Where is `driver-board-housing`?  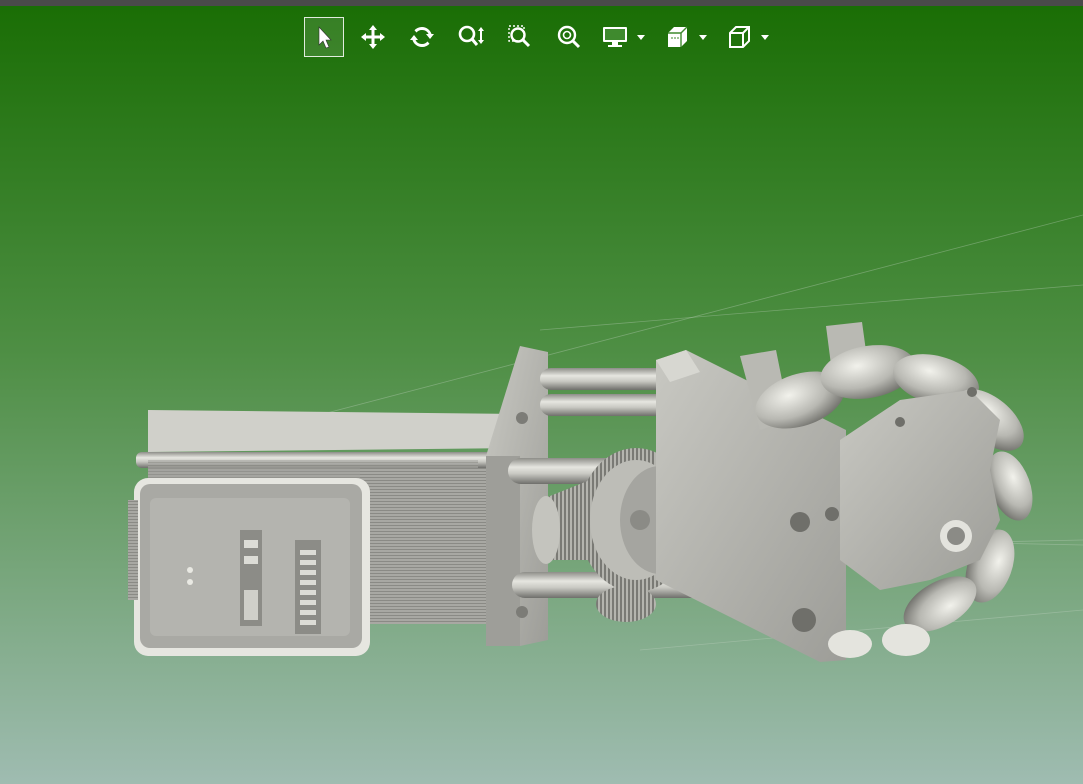
driver-board-housing is located at coordinates (249, 567).